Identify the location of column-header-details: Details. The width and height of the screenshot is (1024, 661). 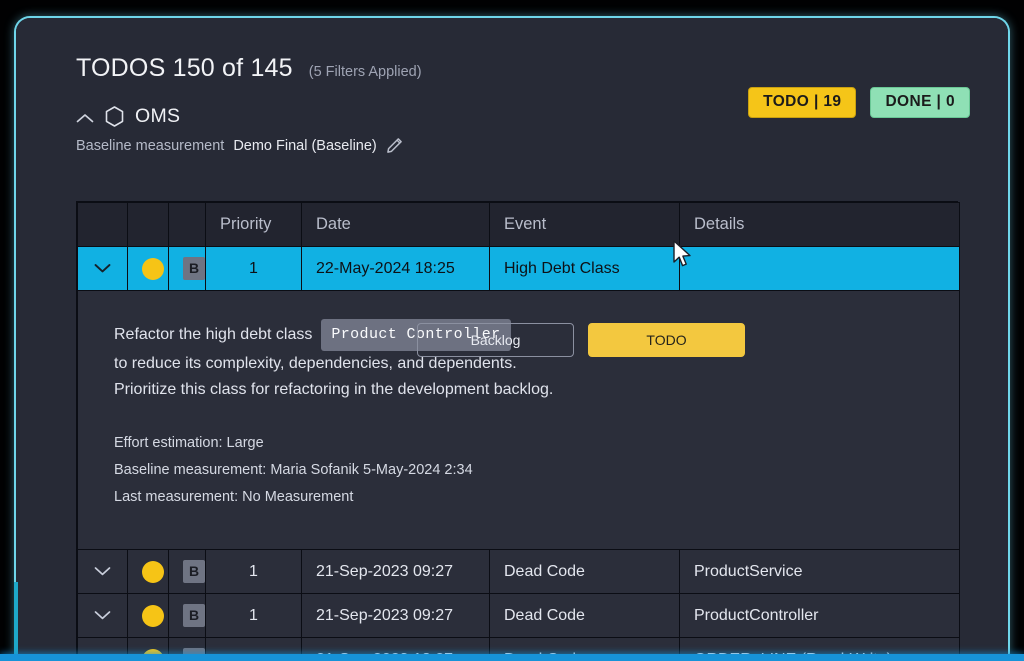
(819, 224).